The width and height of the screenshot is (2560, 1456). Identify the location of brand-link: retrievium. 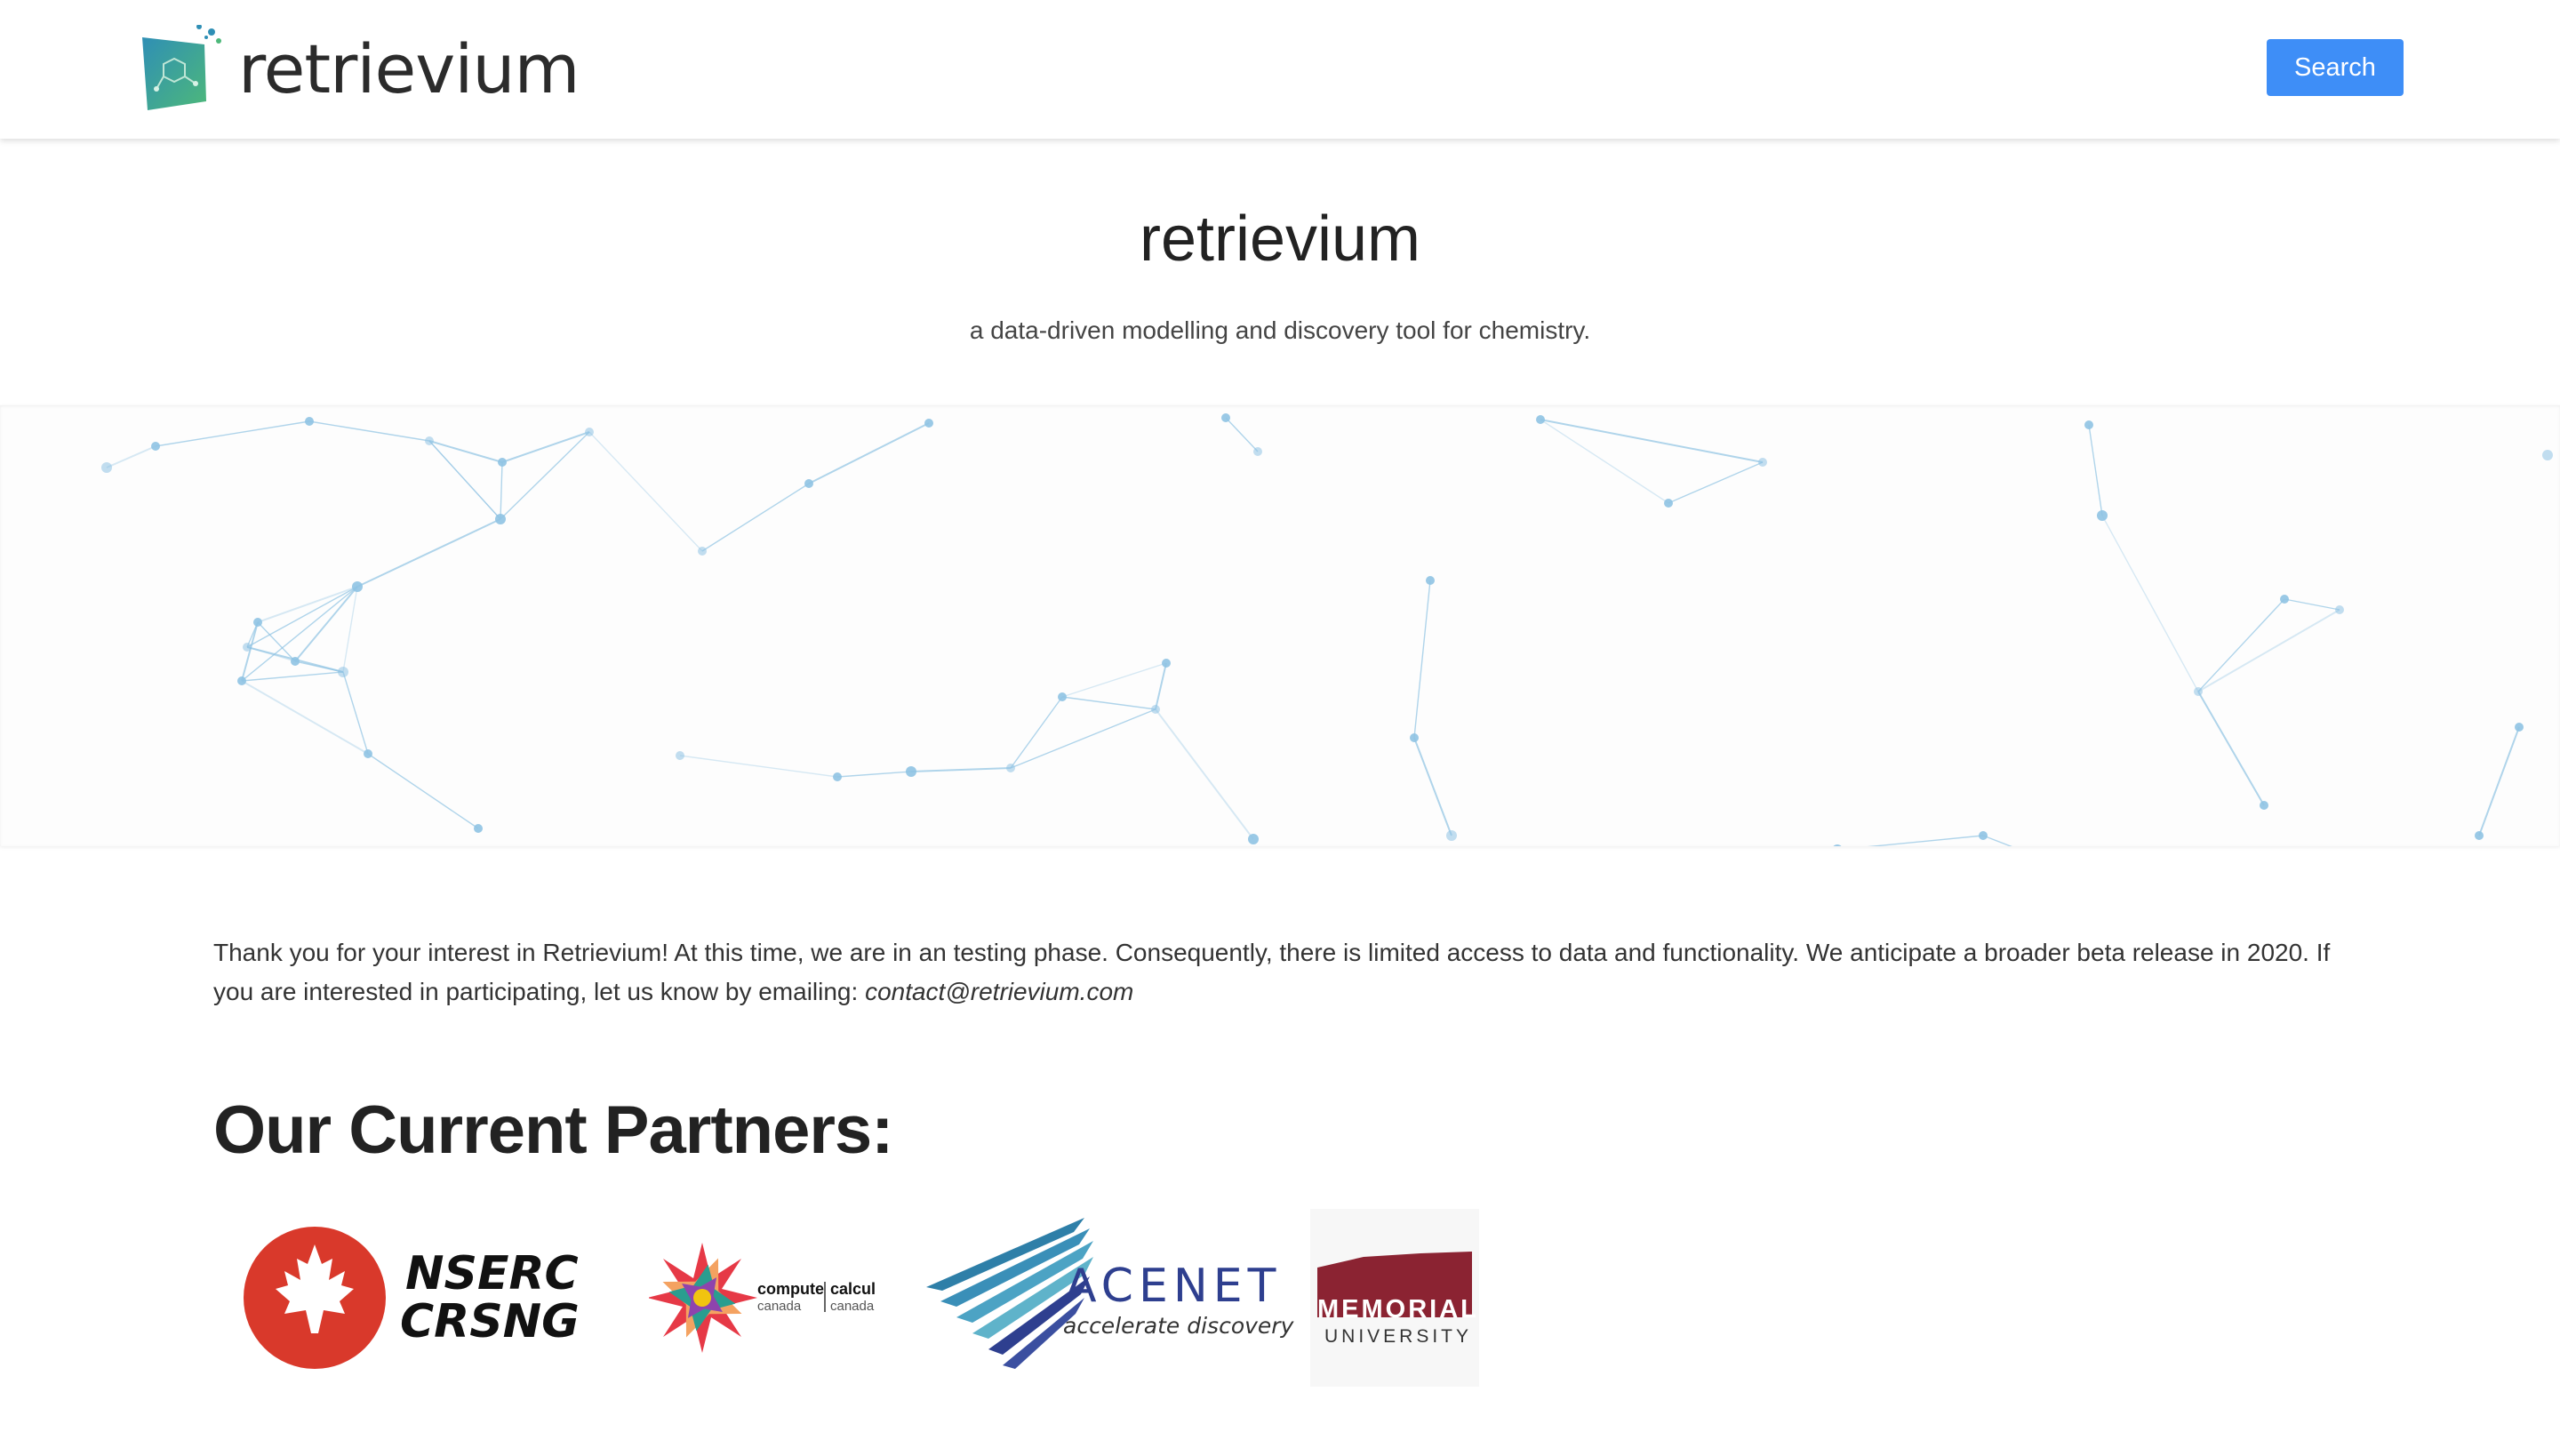
(361, 69).